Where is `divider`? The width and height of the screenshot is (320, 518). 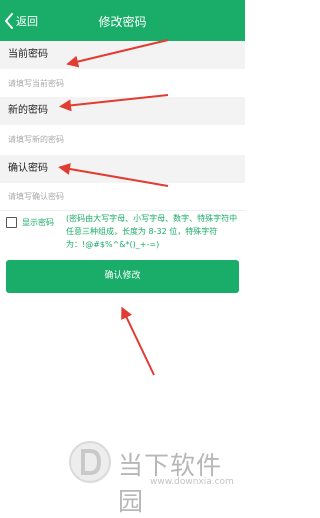
divider is located at coordinates (122, 210).